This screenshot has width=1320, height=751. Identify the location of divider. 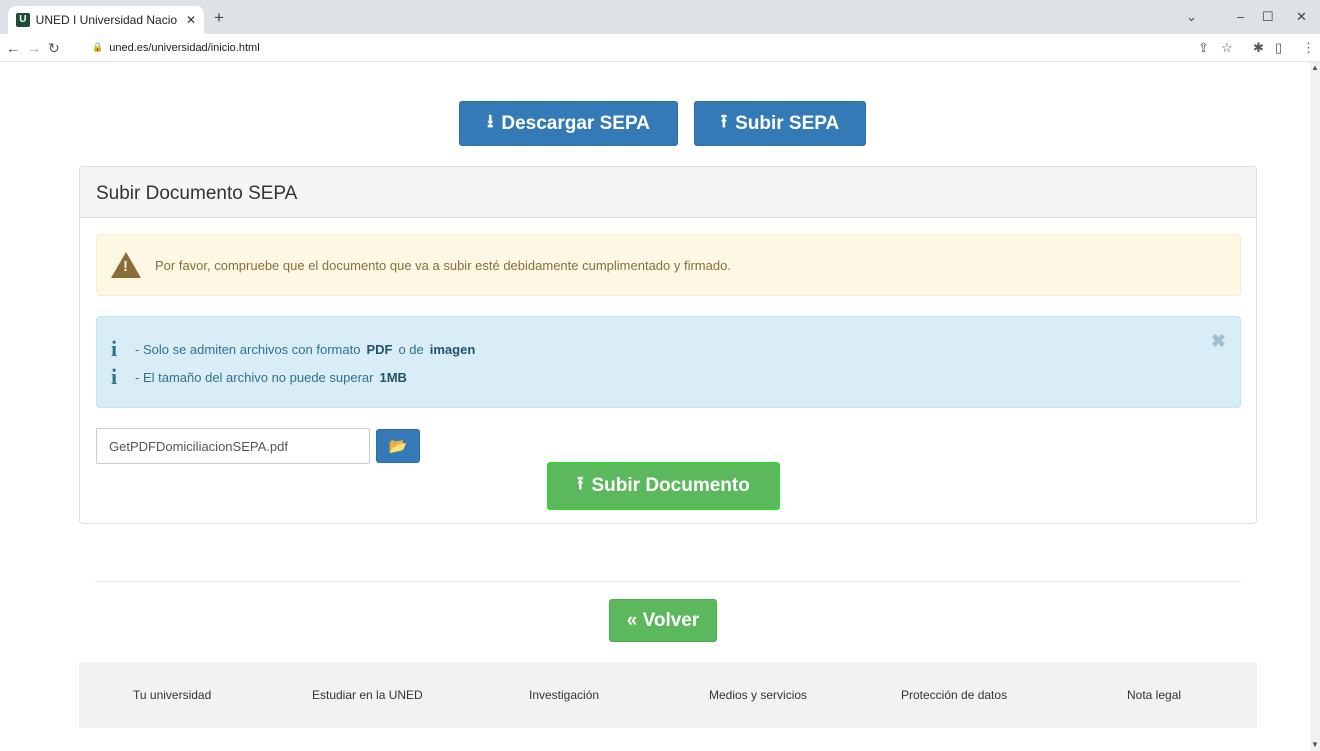
(668, 581).